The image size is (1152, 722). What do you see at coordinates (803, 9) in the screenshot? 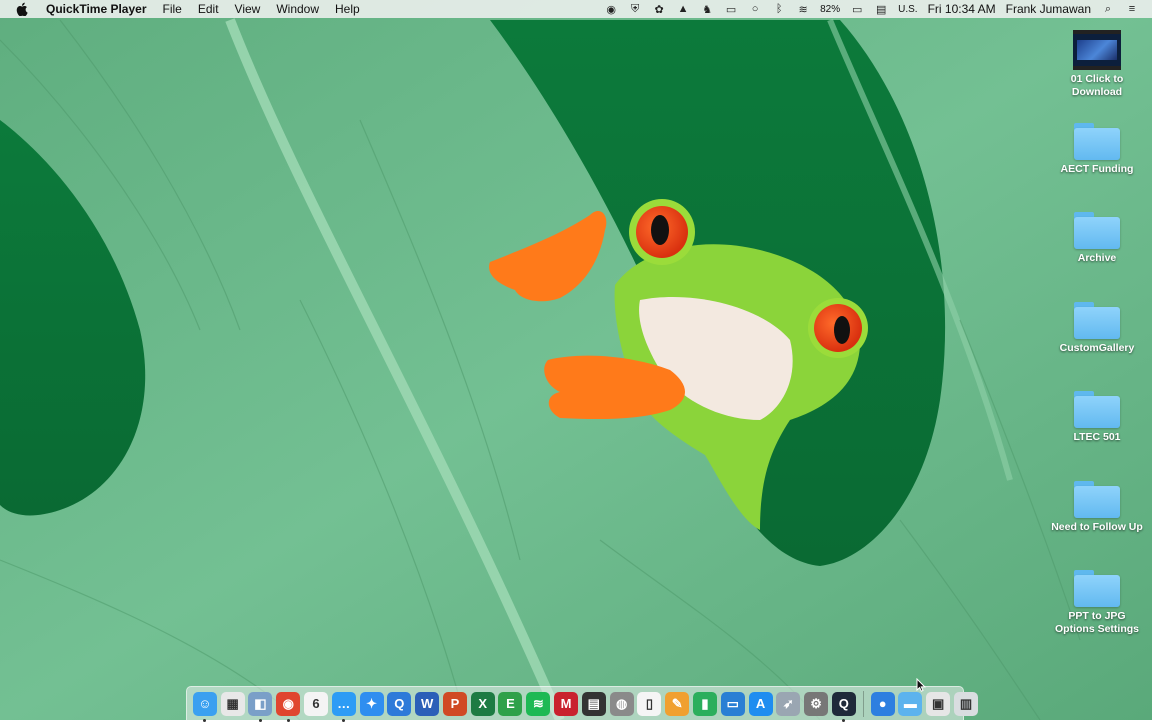
I see `wifi-icon: ≋` at bounding box center [803, 9].